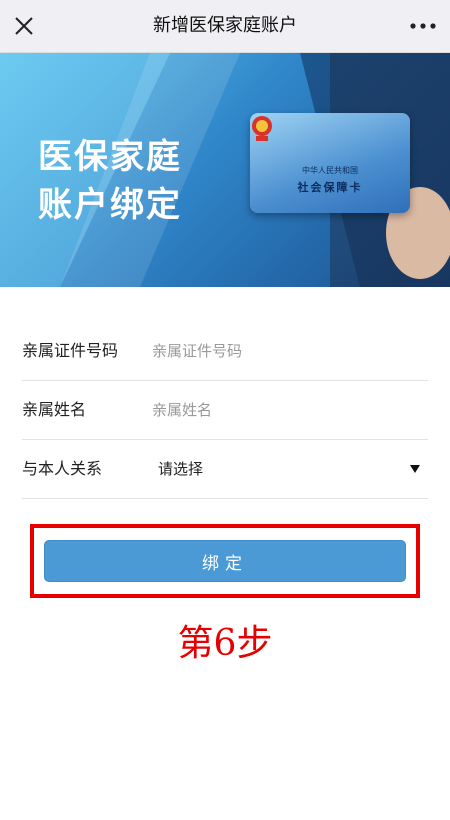 The image size is (450, 820). What do you see at coordinates (225, 561) in the screenshot?
I see `bind-button: 绑定` at bounding box center [225, 561].